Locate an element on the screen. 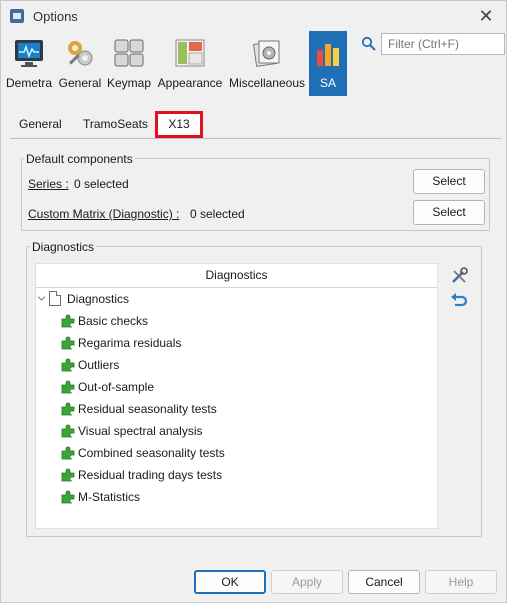 This screenshot has width=507, height=603. tree-item: Basic checks is located at coordinates (236, 321).